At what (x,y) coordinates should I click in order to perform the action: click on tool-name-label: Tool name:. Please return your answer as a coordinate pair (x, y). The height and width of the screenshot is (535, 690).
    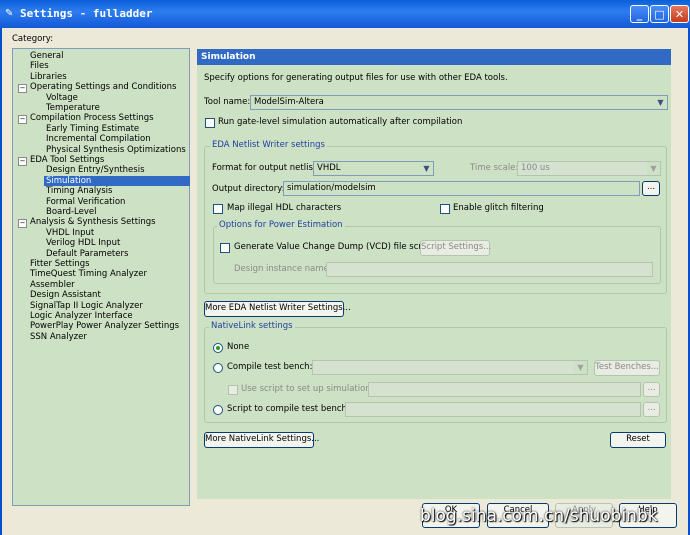
    Looking at the image, I should click on (227, 102).